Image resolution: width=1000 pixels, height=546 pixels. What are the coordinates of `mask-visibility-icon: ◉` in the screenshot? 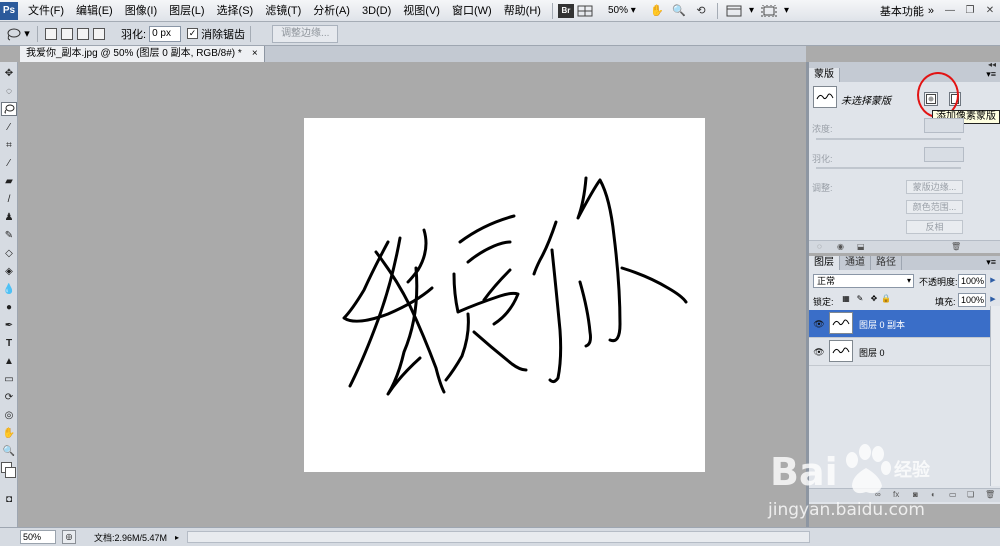 It's located at (840, 247).